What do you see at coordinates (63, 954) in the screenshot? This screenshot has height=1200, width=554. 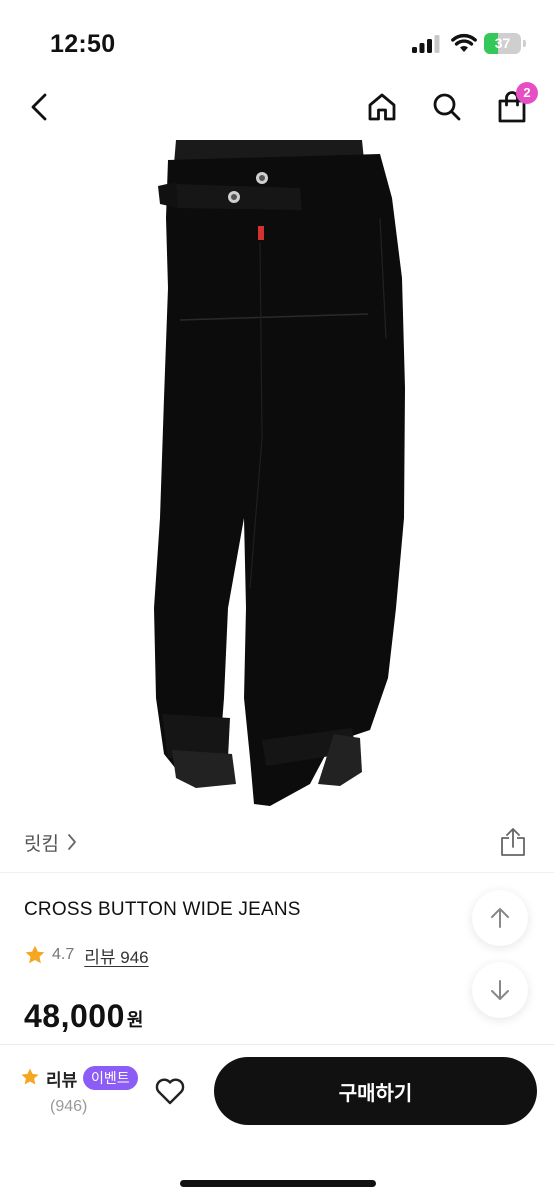 I see `rating-value: 4.7` at bounding box center [63, 954].